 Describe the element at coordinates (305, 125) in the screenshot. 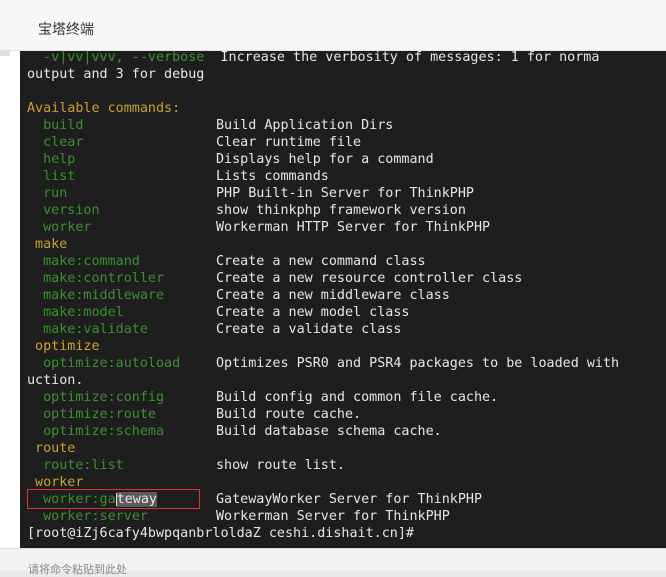

I see `command-description: Build Application Dirs` at that location.